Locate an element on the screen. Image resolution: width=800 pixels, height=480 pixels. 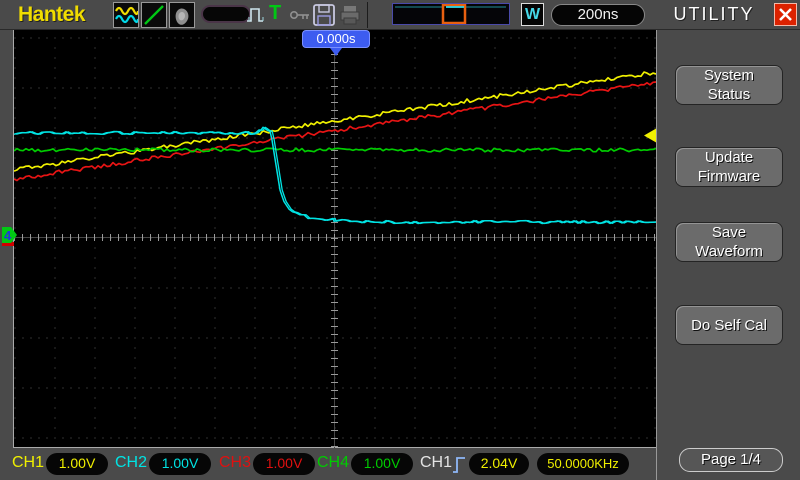
brand-logo: Hantek is located at coordinates (52, 14).